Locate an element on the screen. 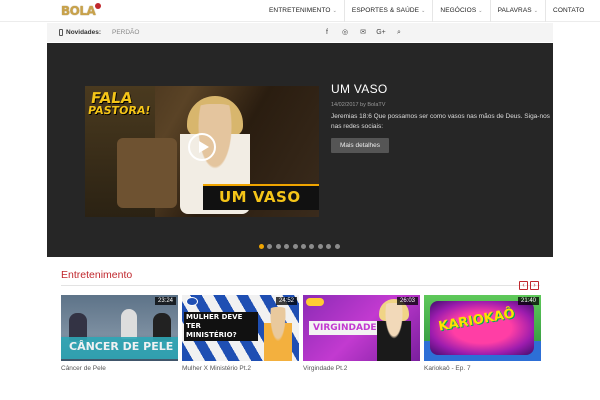  thumb-overlay-text: MULHER DEVE TER is located at coordinates (214, 321).